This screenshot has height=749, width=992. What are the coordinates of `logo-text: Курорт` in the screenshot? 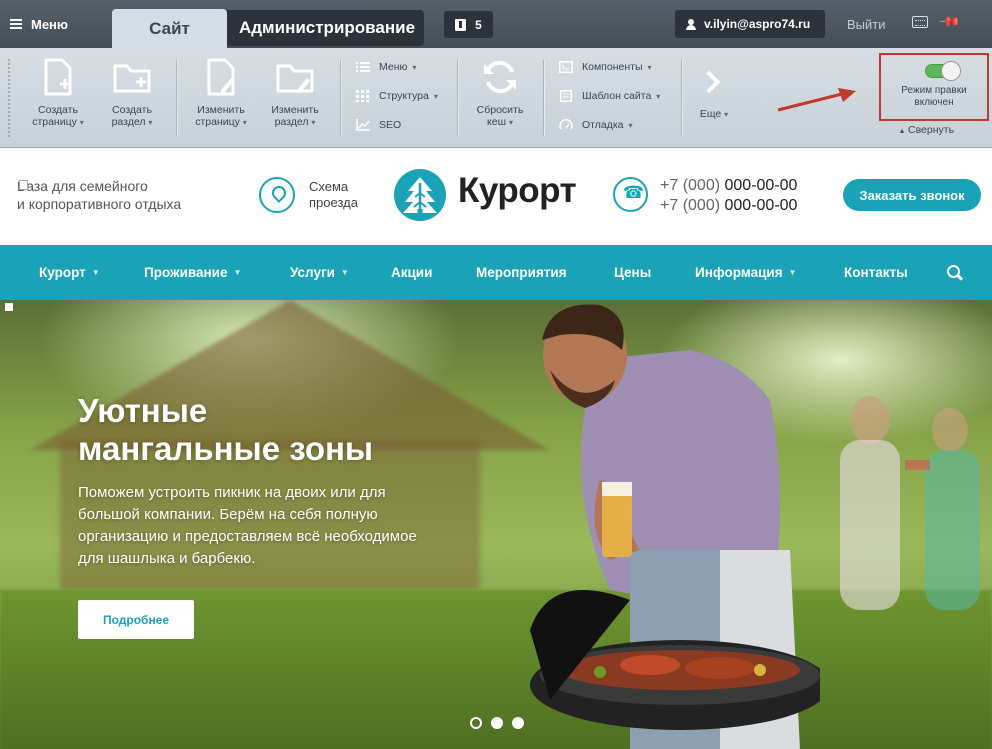 It's located at (517, 191).